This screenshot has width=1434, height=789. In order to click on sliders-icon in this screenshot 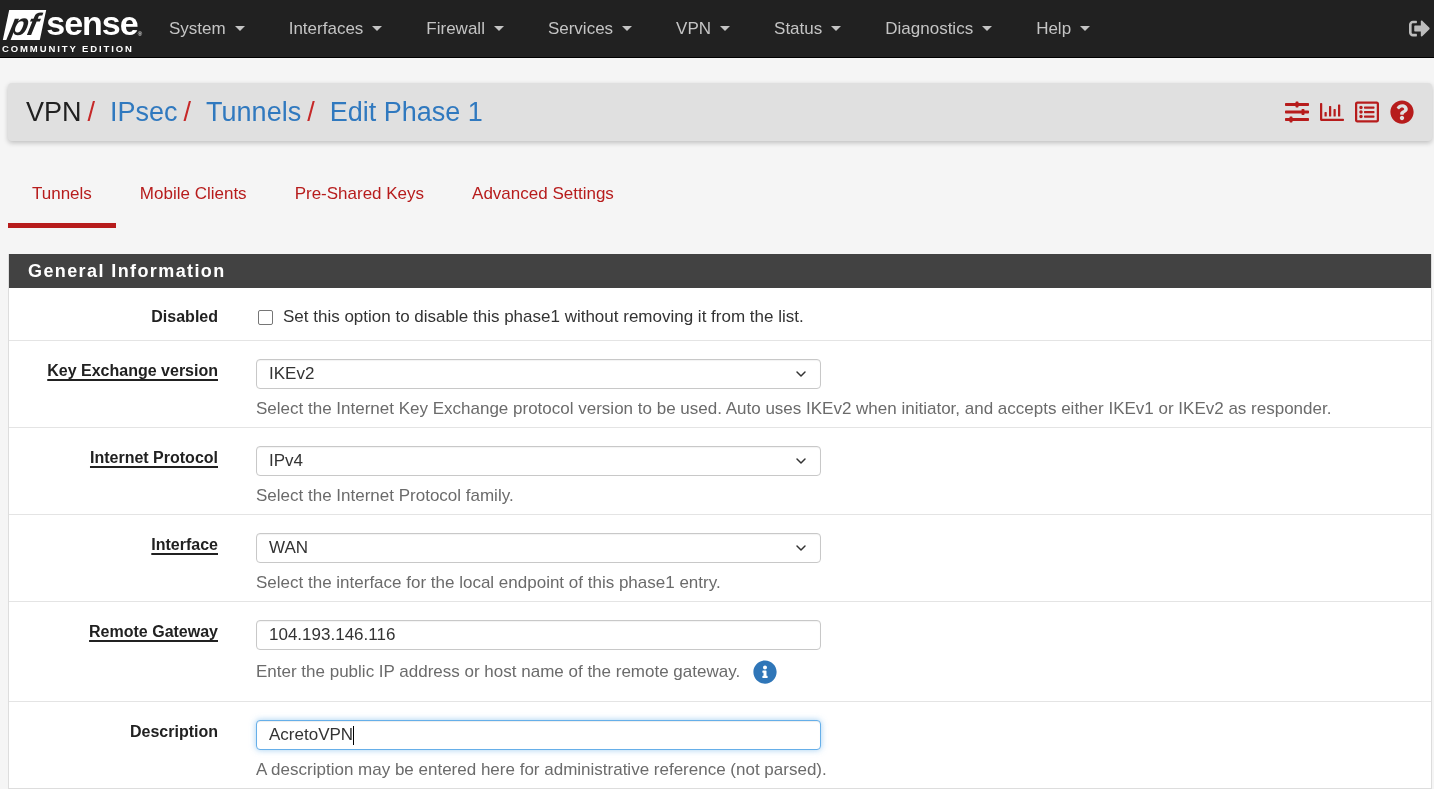, I will do `click(1297, 112)`.